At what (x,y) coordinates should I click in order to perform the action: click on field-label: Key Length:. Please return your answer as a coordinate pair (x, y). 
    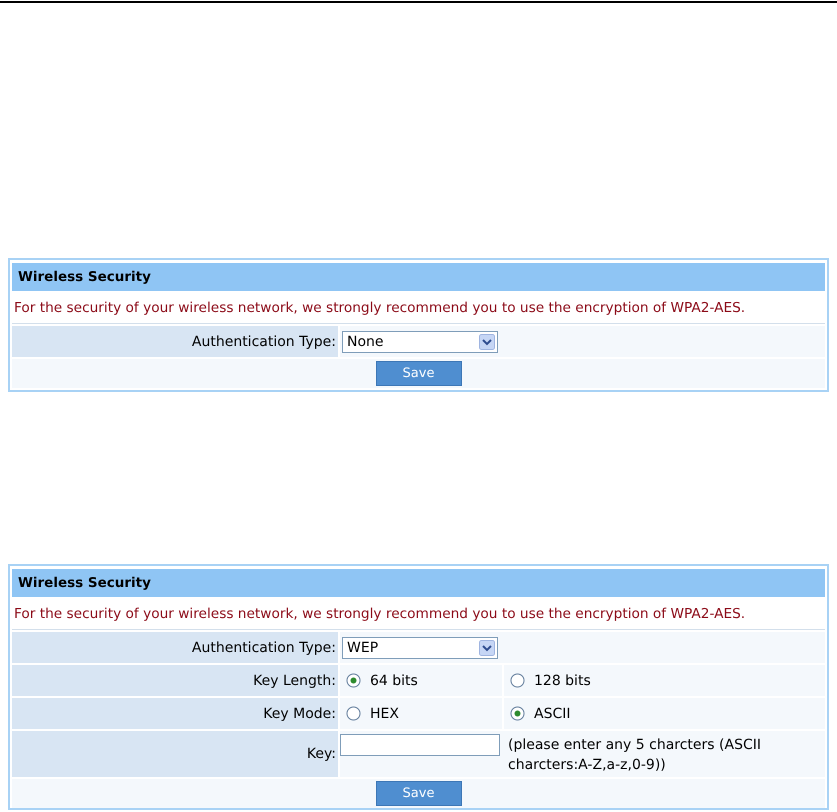
    Looking at the image, I should click on (294, 680).